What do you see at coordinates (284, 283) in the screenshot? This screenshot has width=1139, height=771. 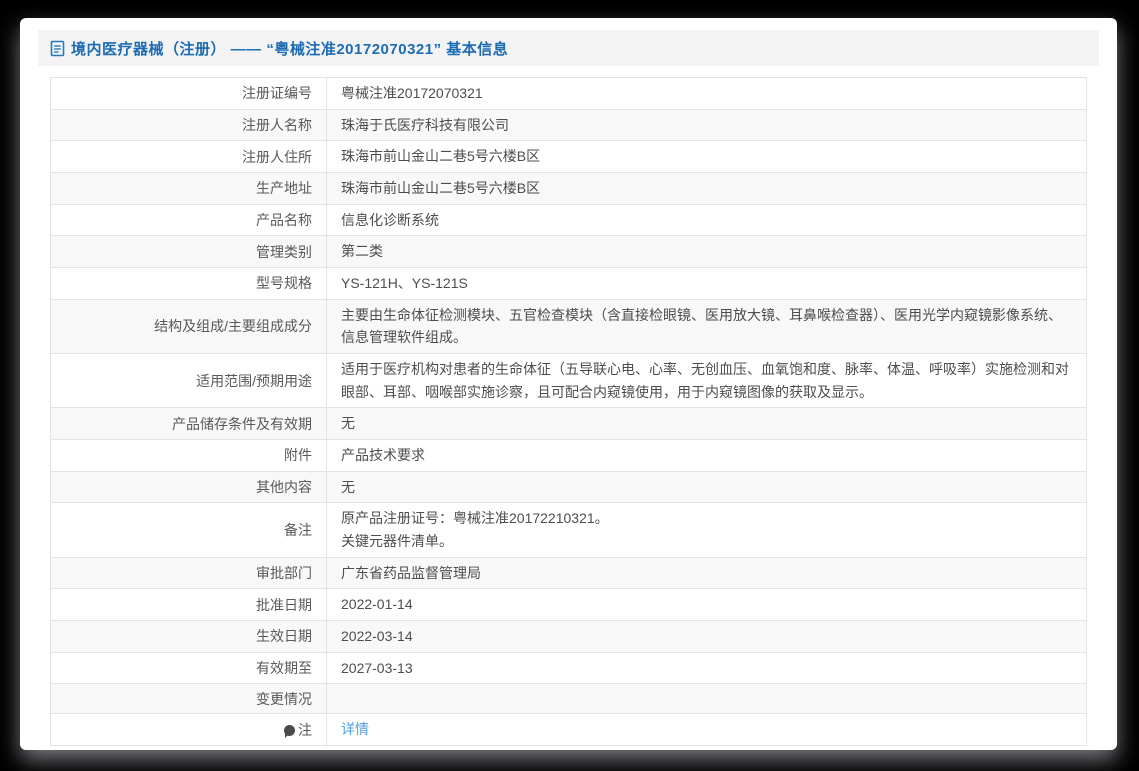 I see `row-label-text: 型号规格` at bounding box center [284, 283].